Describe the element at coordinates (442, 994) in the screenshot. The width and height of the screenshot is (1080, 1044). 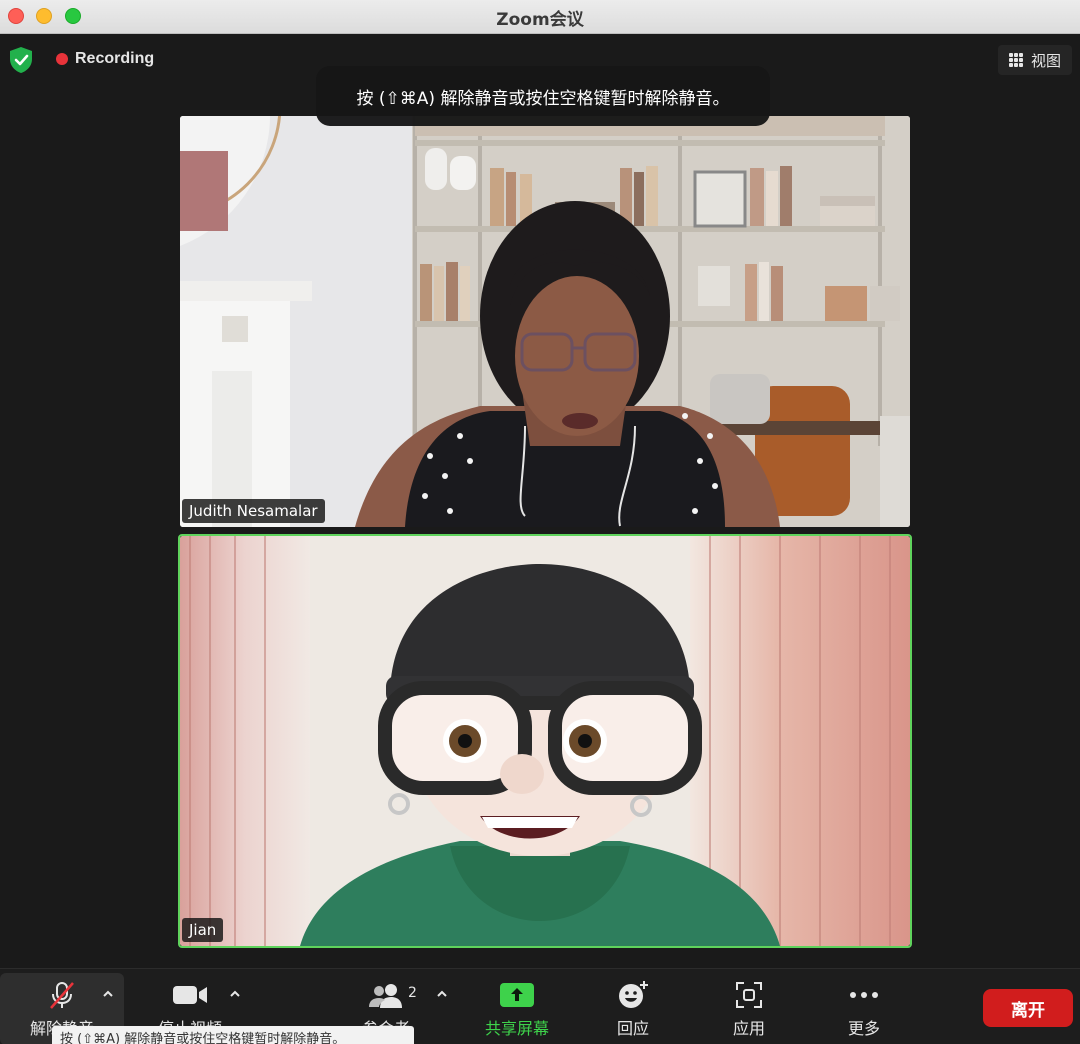
I see `participants-options-caret-icon` at that location.